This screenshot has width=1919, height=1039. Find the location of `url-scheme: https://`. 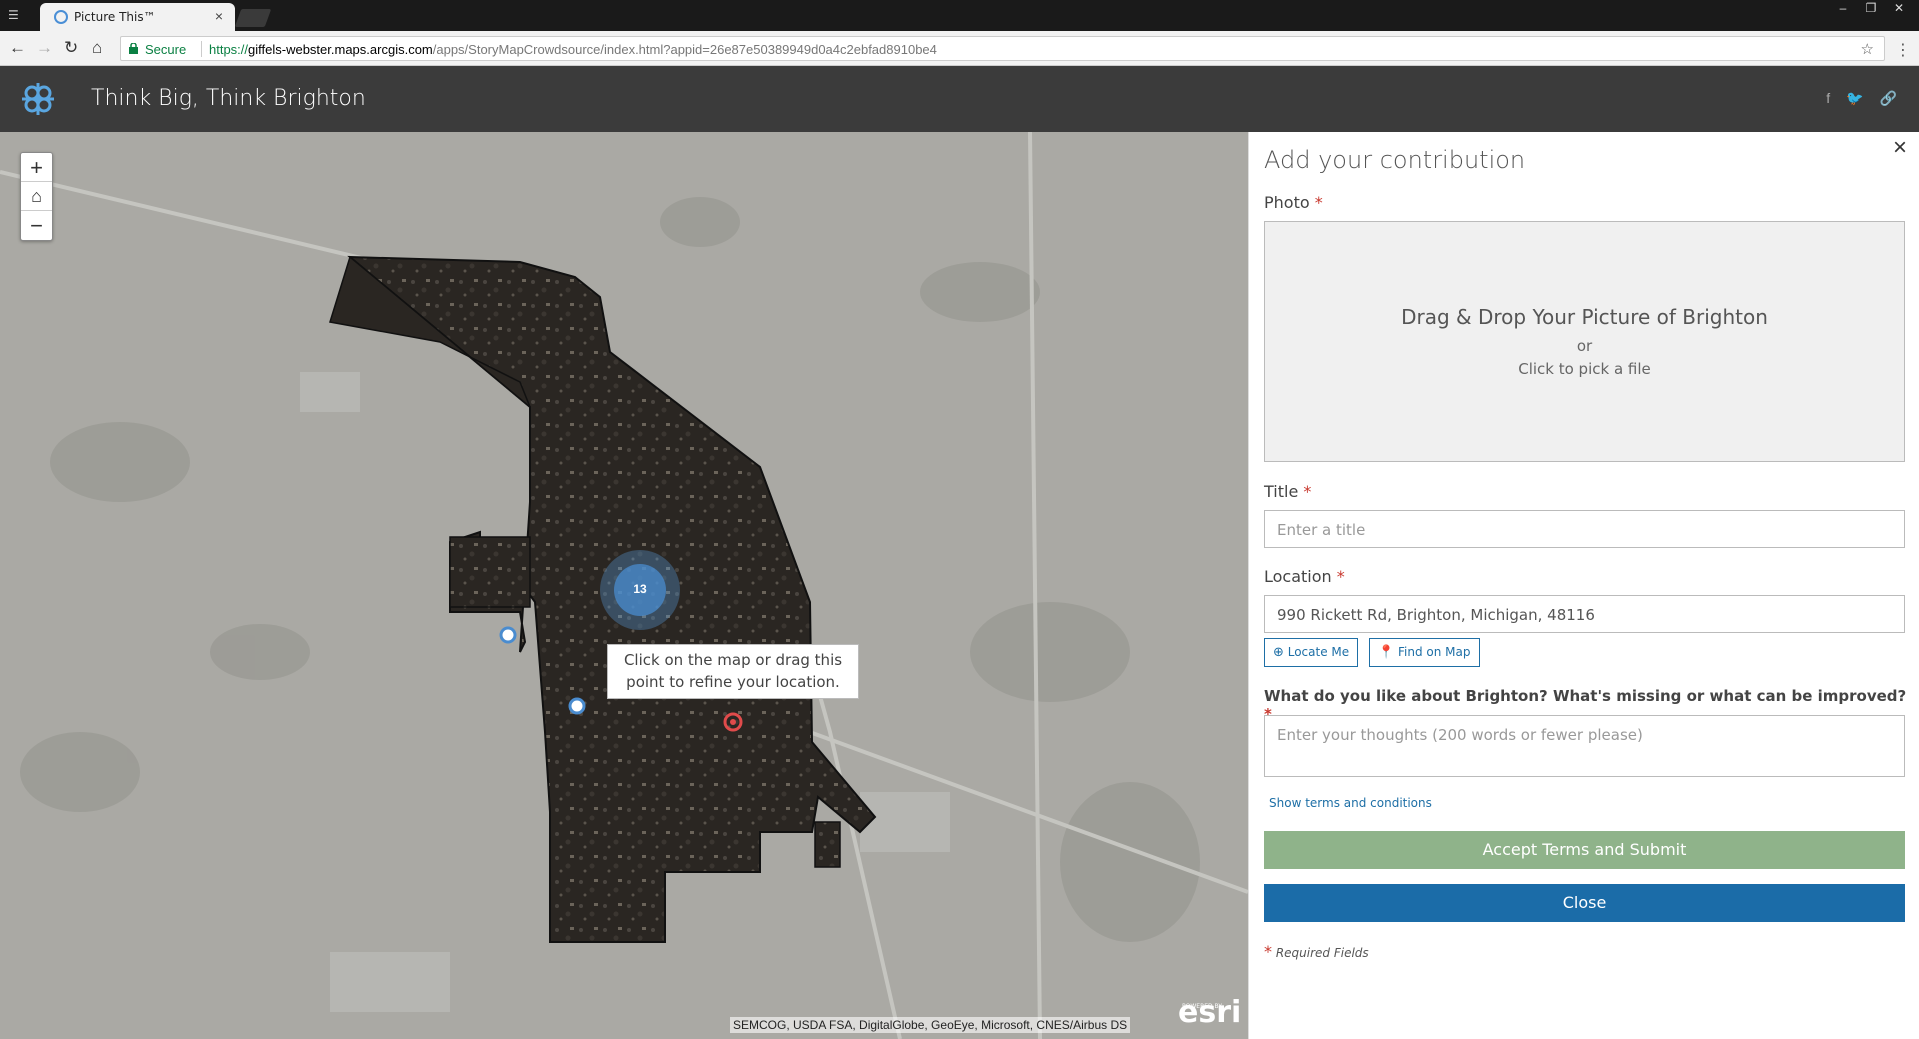

url-scheme: https:// is located at coordinates (229, 49).